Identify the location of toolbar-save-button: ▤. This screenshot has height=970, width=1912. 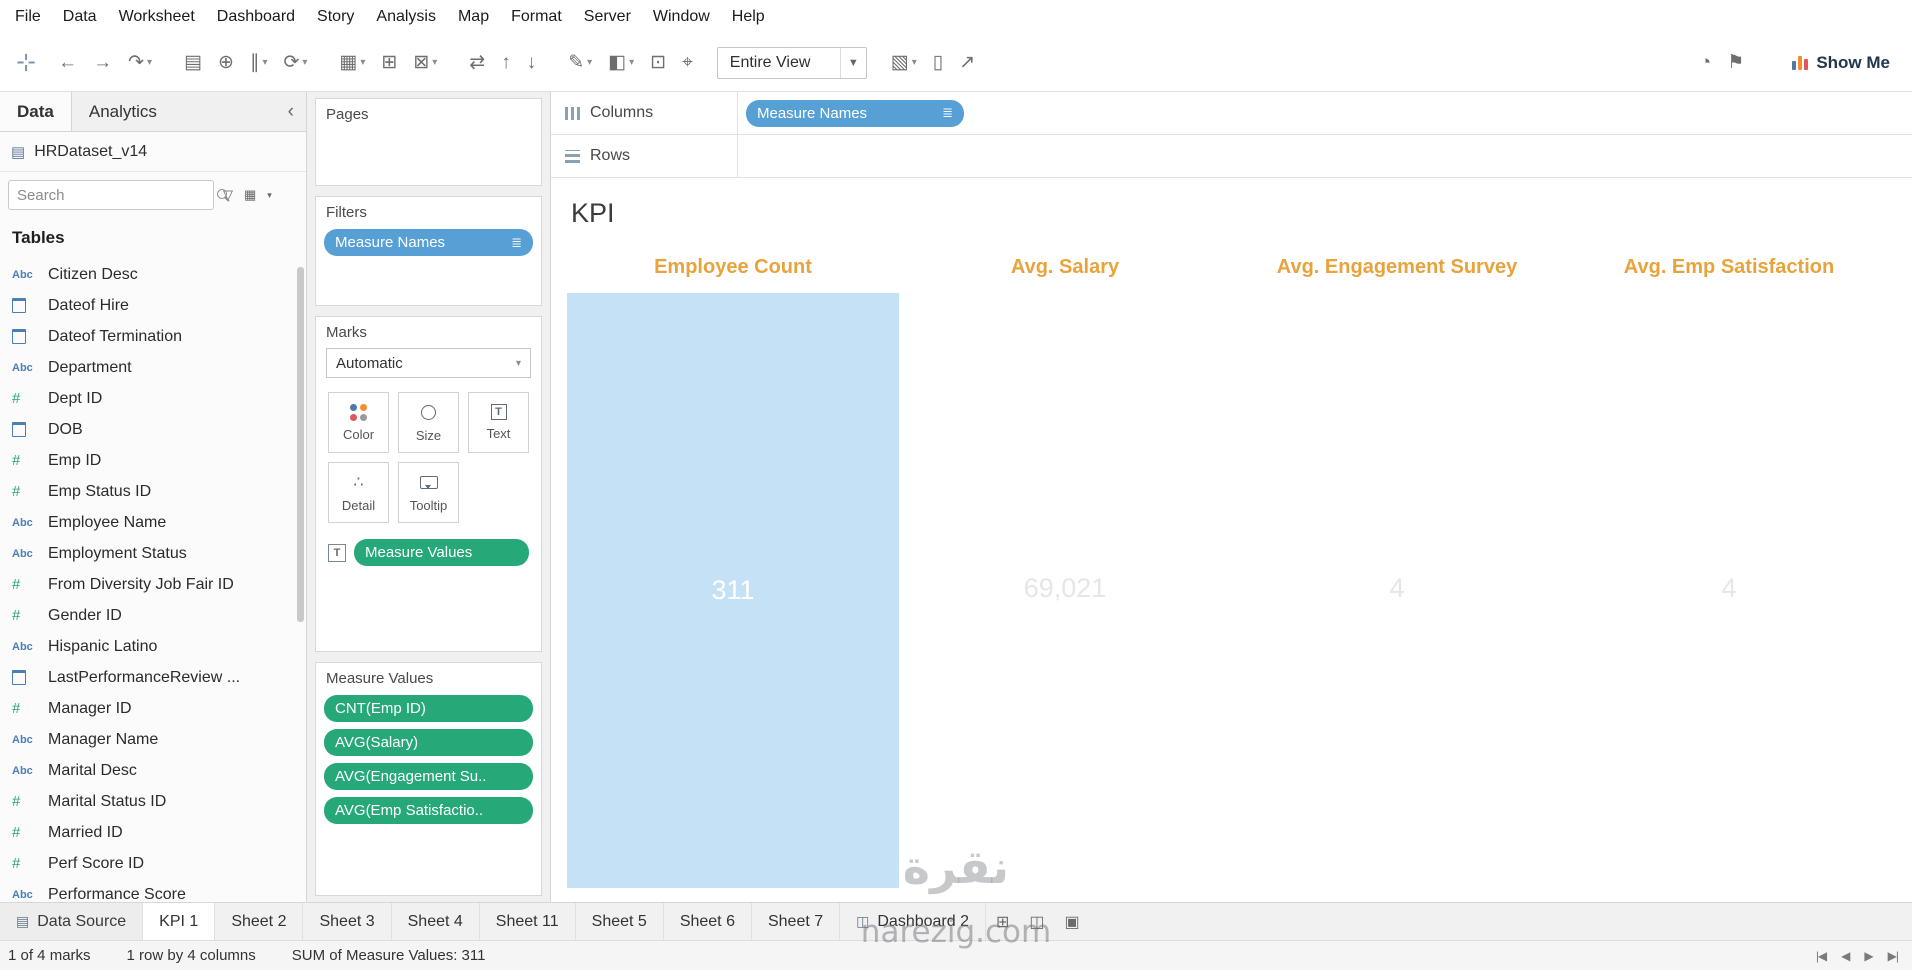
(193, 62).